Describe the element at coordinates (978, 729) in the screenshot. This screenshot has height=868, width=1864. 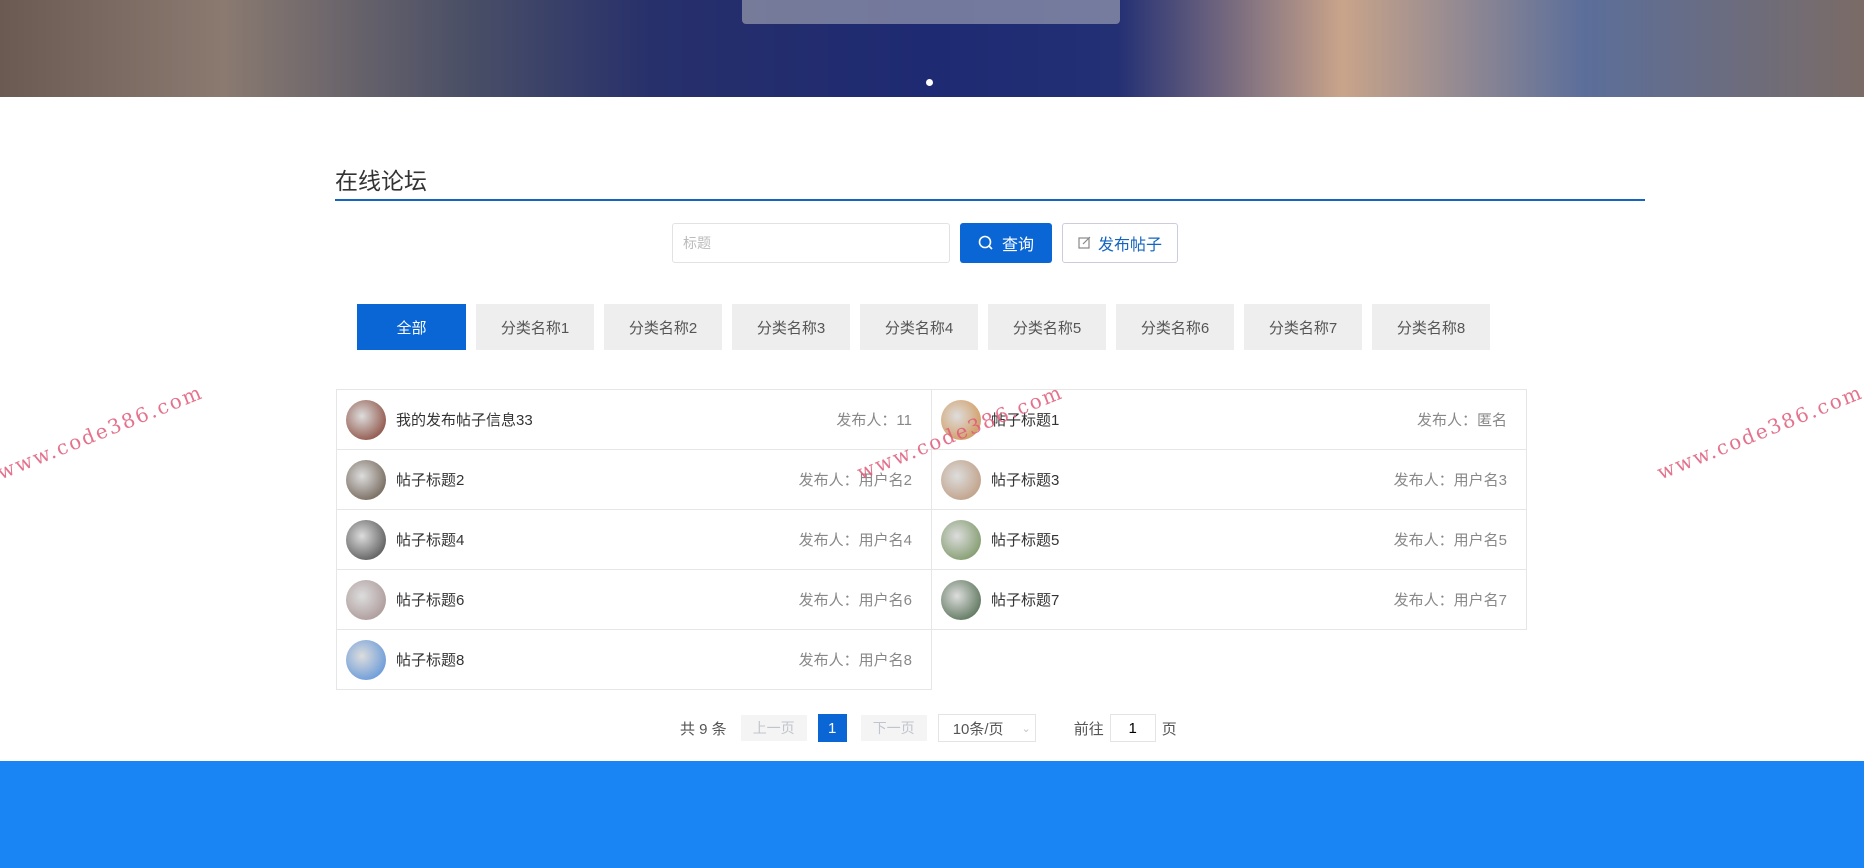
I see `page-size-value: 10条/页` at that location.